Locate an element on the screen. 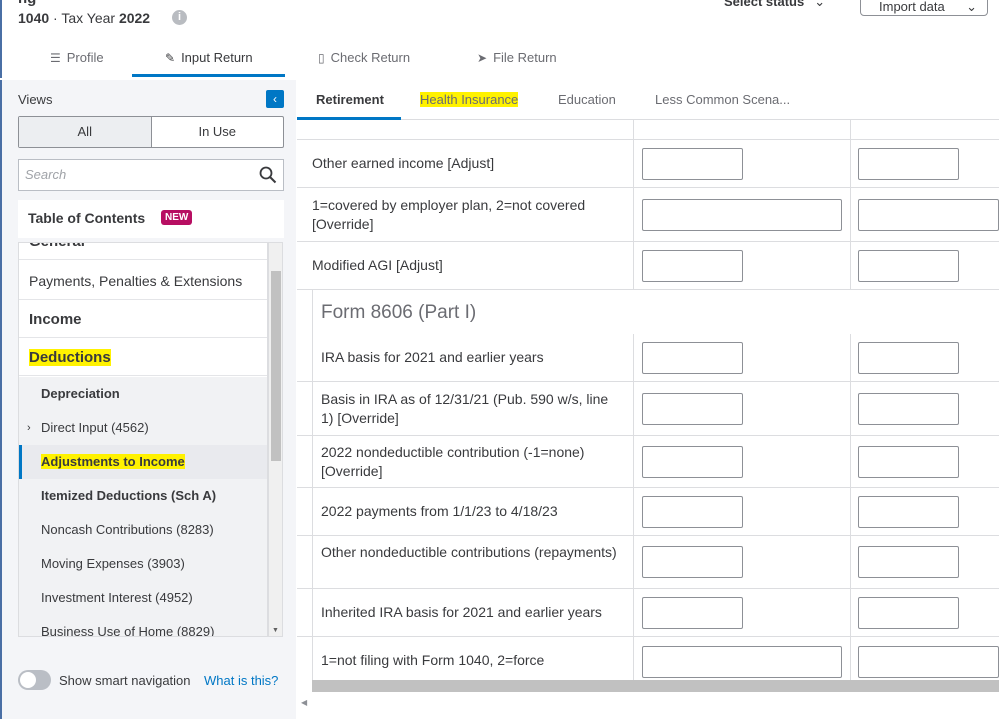 This screenshot has height=719, width=999. nondeductible-contribution-field is located at coordinates (692, 462).